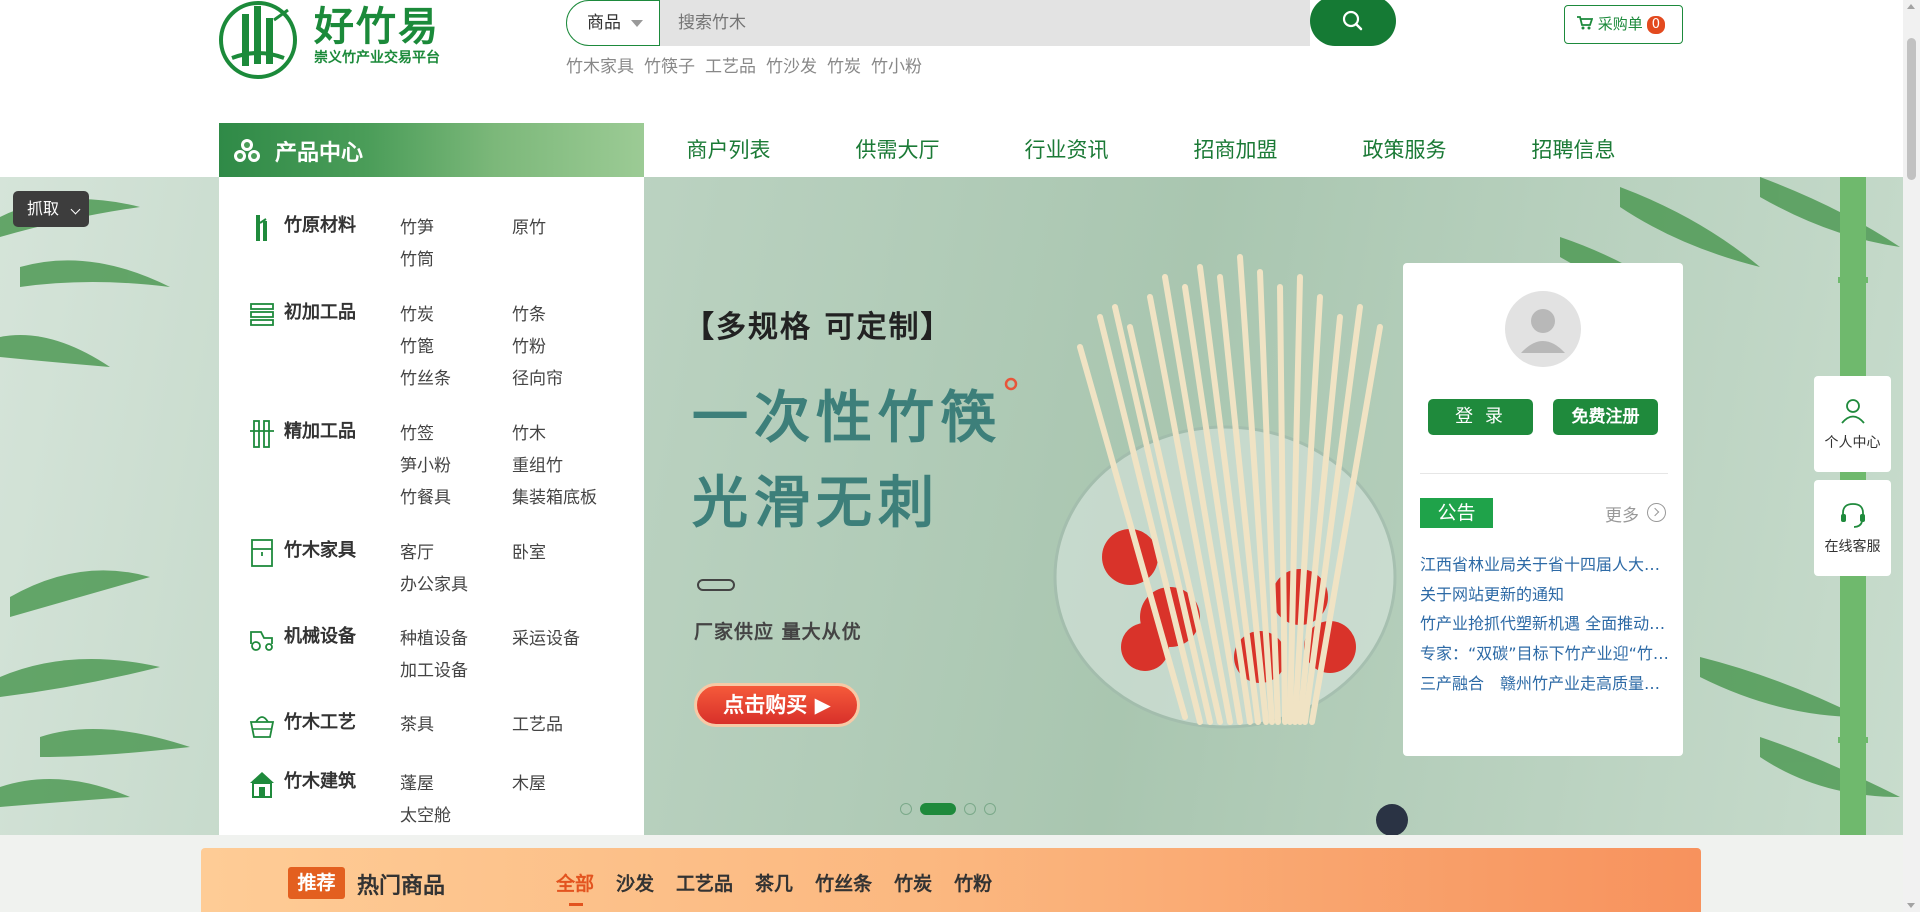 The height and width of the screenshot is (912, 1920). I want to click on category-name: 竹木工艺, so click(320, 722).